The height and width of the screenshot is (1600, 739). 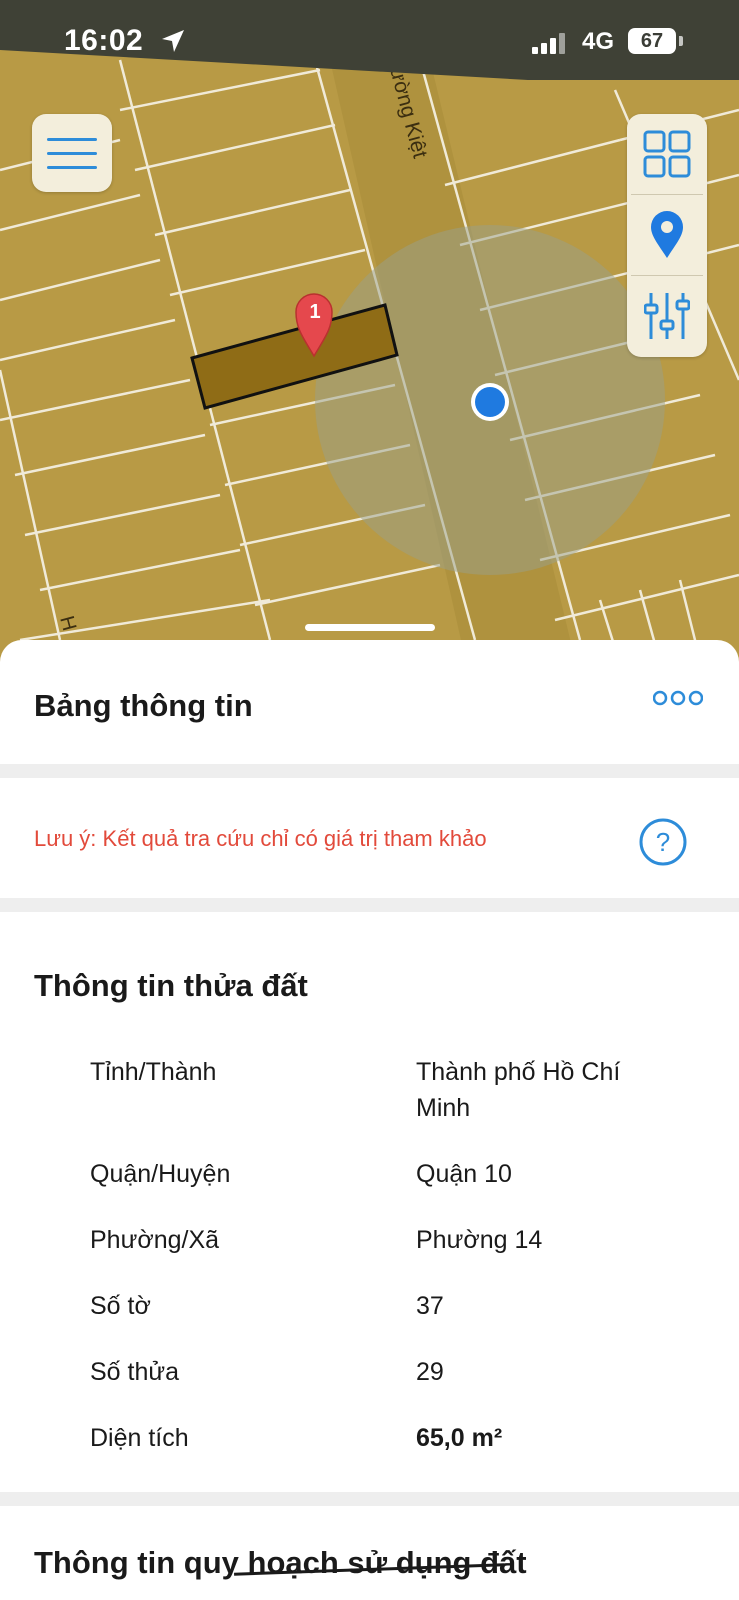 I want to click on planning-section-title: Thông tin quy hoạch sử dụng đất, so click(x=280, y=1562).